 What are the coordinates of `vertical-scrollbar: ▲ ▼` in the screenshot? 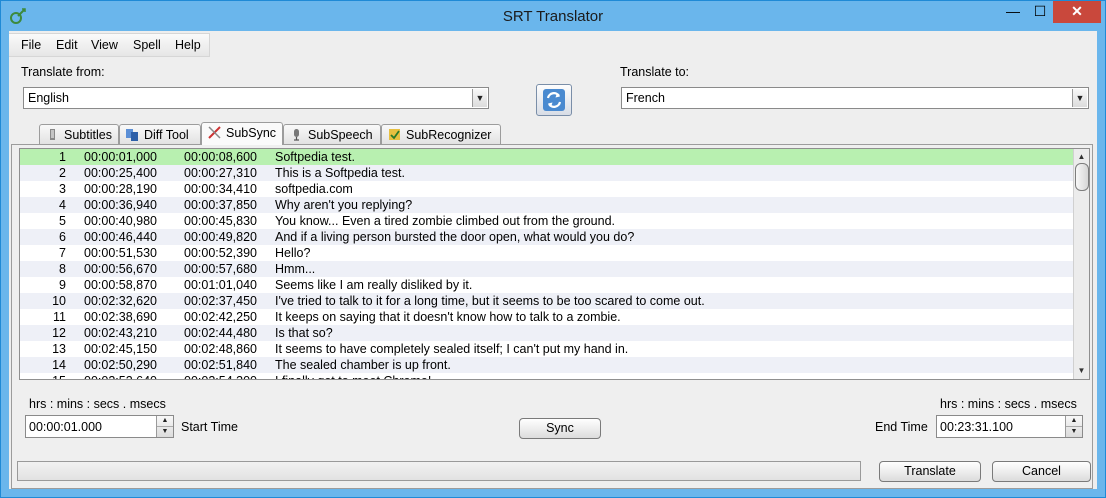 It's located at (1081, 264).